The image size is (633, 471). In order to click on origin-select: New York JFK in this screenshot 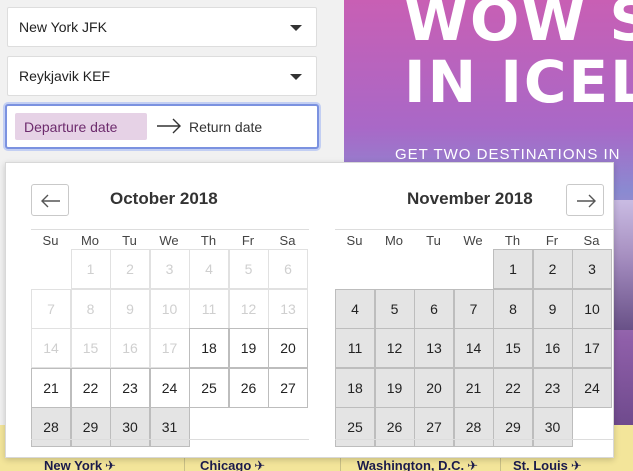, I will do `click(162, 27)`.